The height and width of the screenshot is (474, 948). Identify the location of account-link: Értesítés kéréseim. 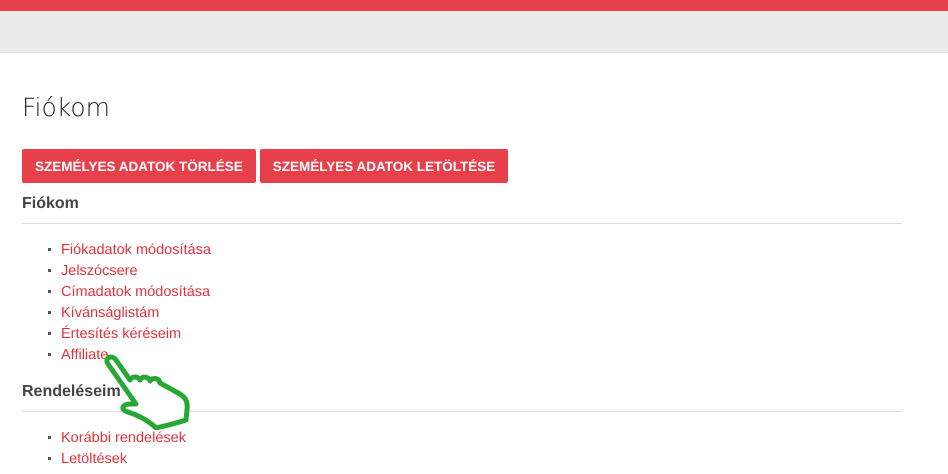
(121, 334).